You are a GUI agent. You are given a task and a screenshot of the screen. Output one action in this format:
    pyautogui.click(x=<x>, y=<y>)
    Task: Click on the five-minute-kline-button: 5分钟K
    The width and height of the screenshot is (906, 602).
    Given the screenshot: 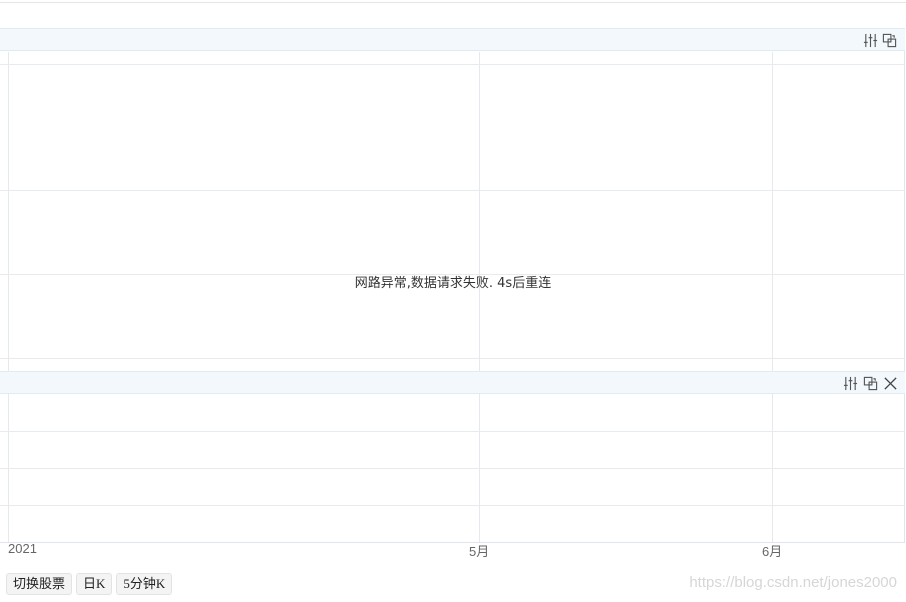 What is the action you would take?
    pyautogui.click(x=144, y=584)
    